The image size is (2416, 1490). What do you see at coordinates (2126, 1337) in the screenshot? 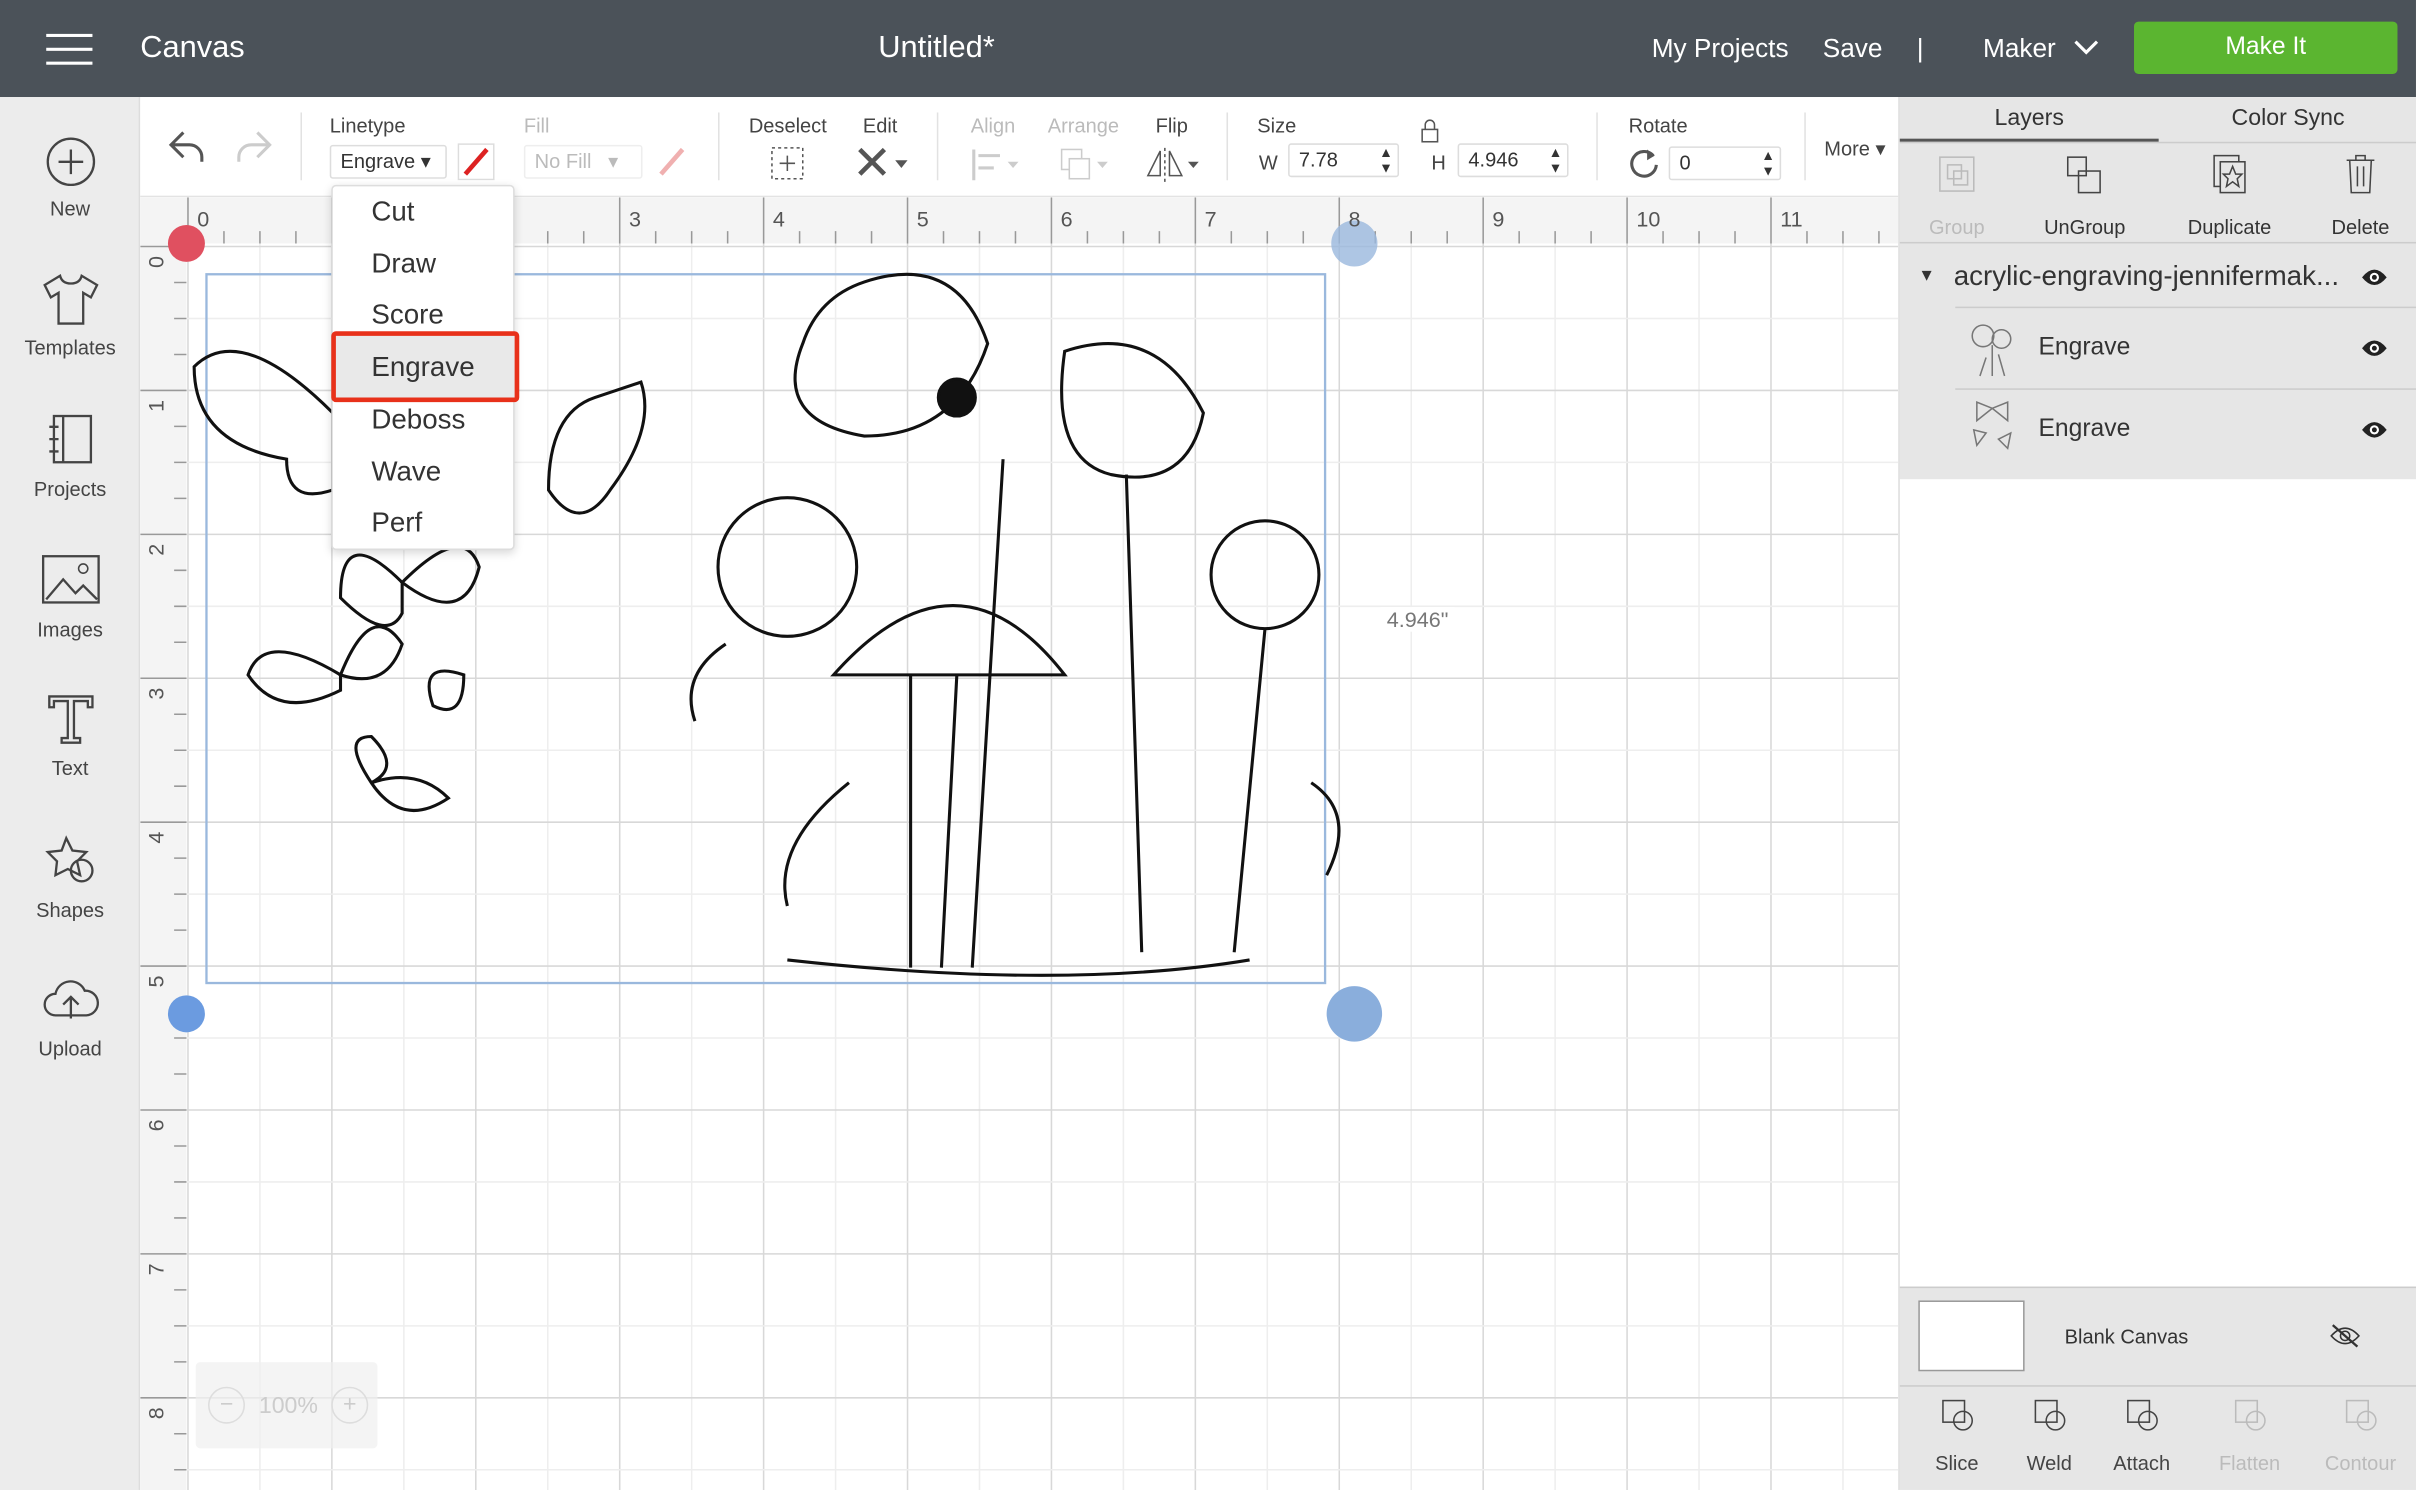
I see `blank-canvas-label: Blank Canvas` at bounding box center [2126, 1337].